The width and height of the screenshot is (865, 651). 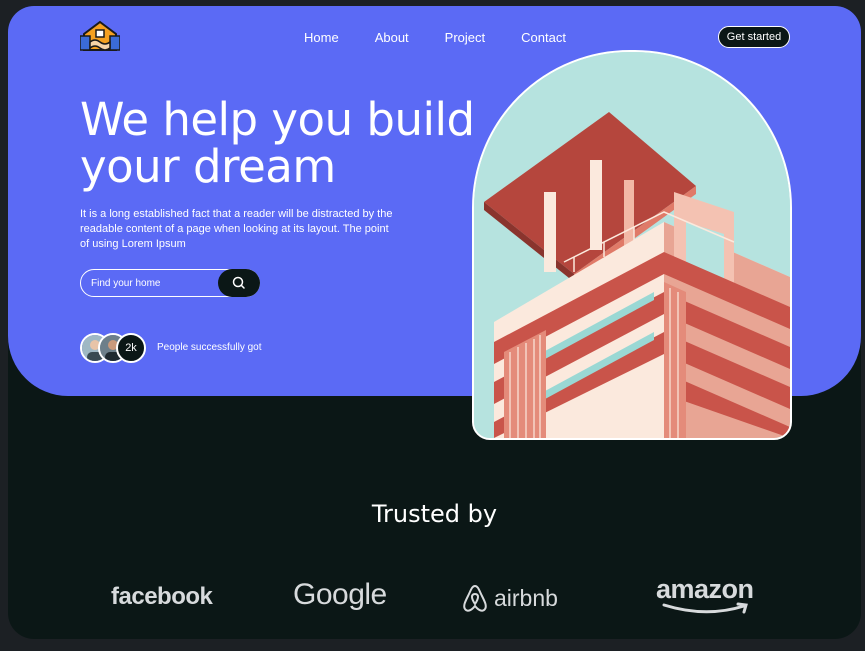 What do you see at coordinates (151, 283) in the screenshot?
I see `search-input` at bounding box center [151, 283].